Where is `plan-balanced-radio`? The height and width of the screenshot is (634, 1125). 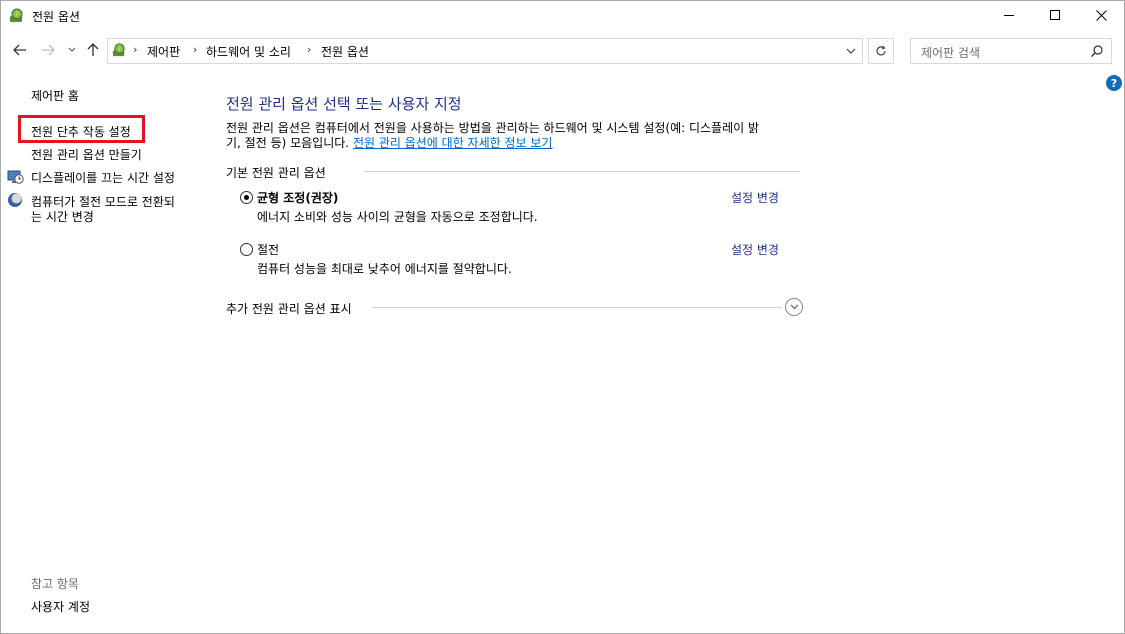
plan-balanced-radio is located at coordinates (246, 197).